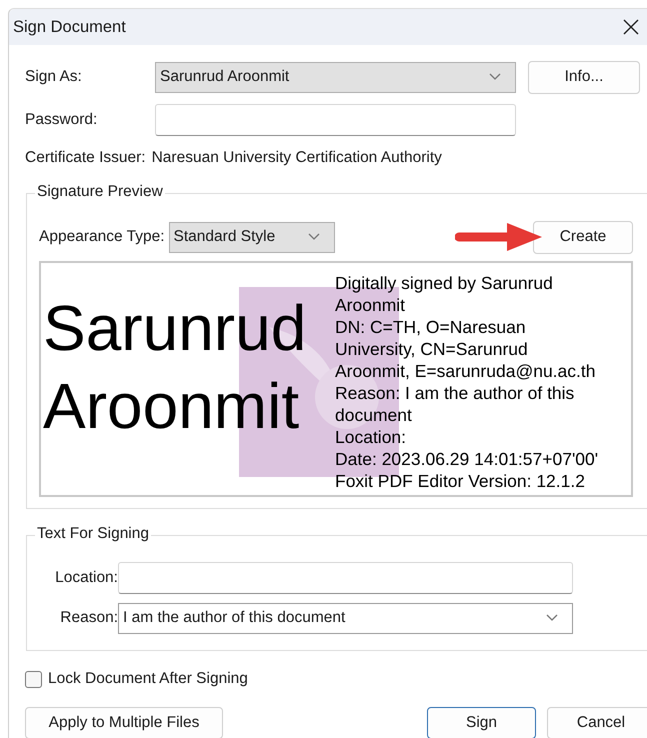  What do you see at coordinates (371, 437) in the screenshot?
I see `signature-detail: Location:` at bounding box center [371, 437].